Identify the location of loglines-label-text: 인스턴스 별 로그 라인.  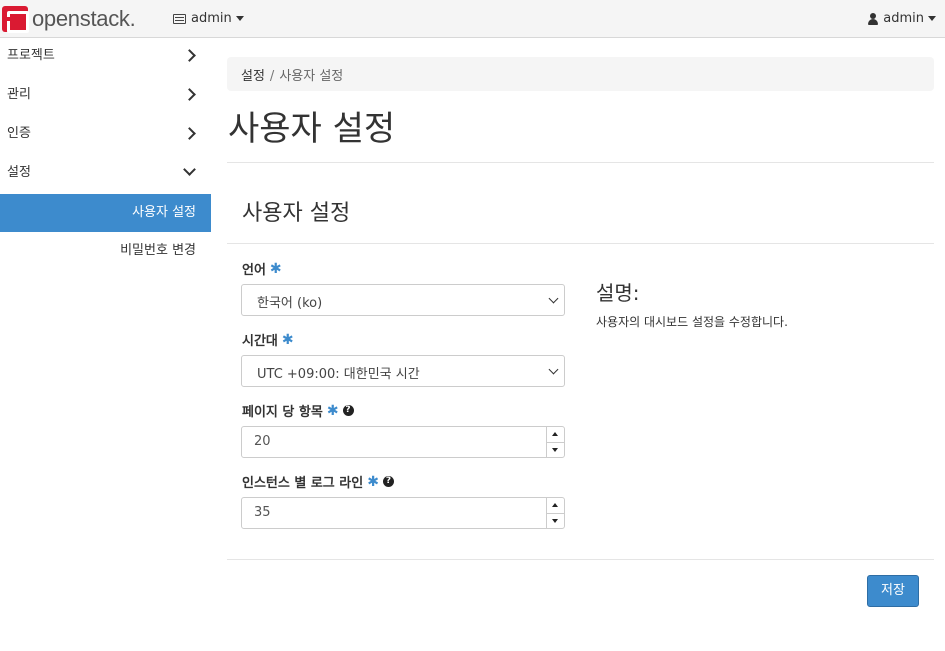
(303, 483).